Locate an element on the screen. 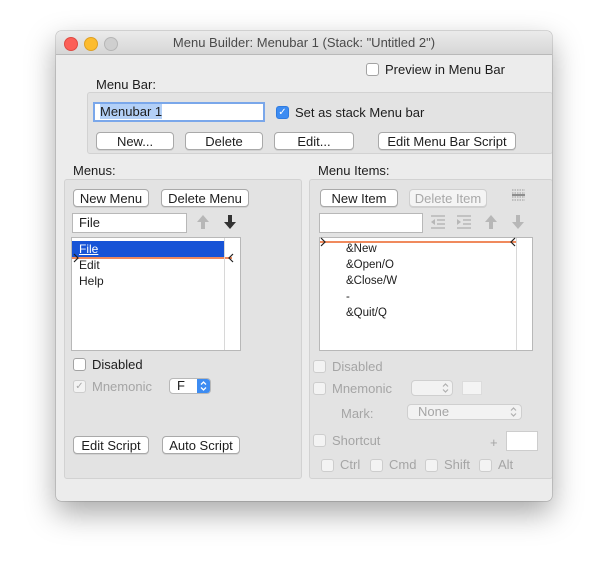 Image resolution: width=608 pixels, height=581 pixels. outdent-icon is located at coordinates (438, 222).